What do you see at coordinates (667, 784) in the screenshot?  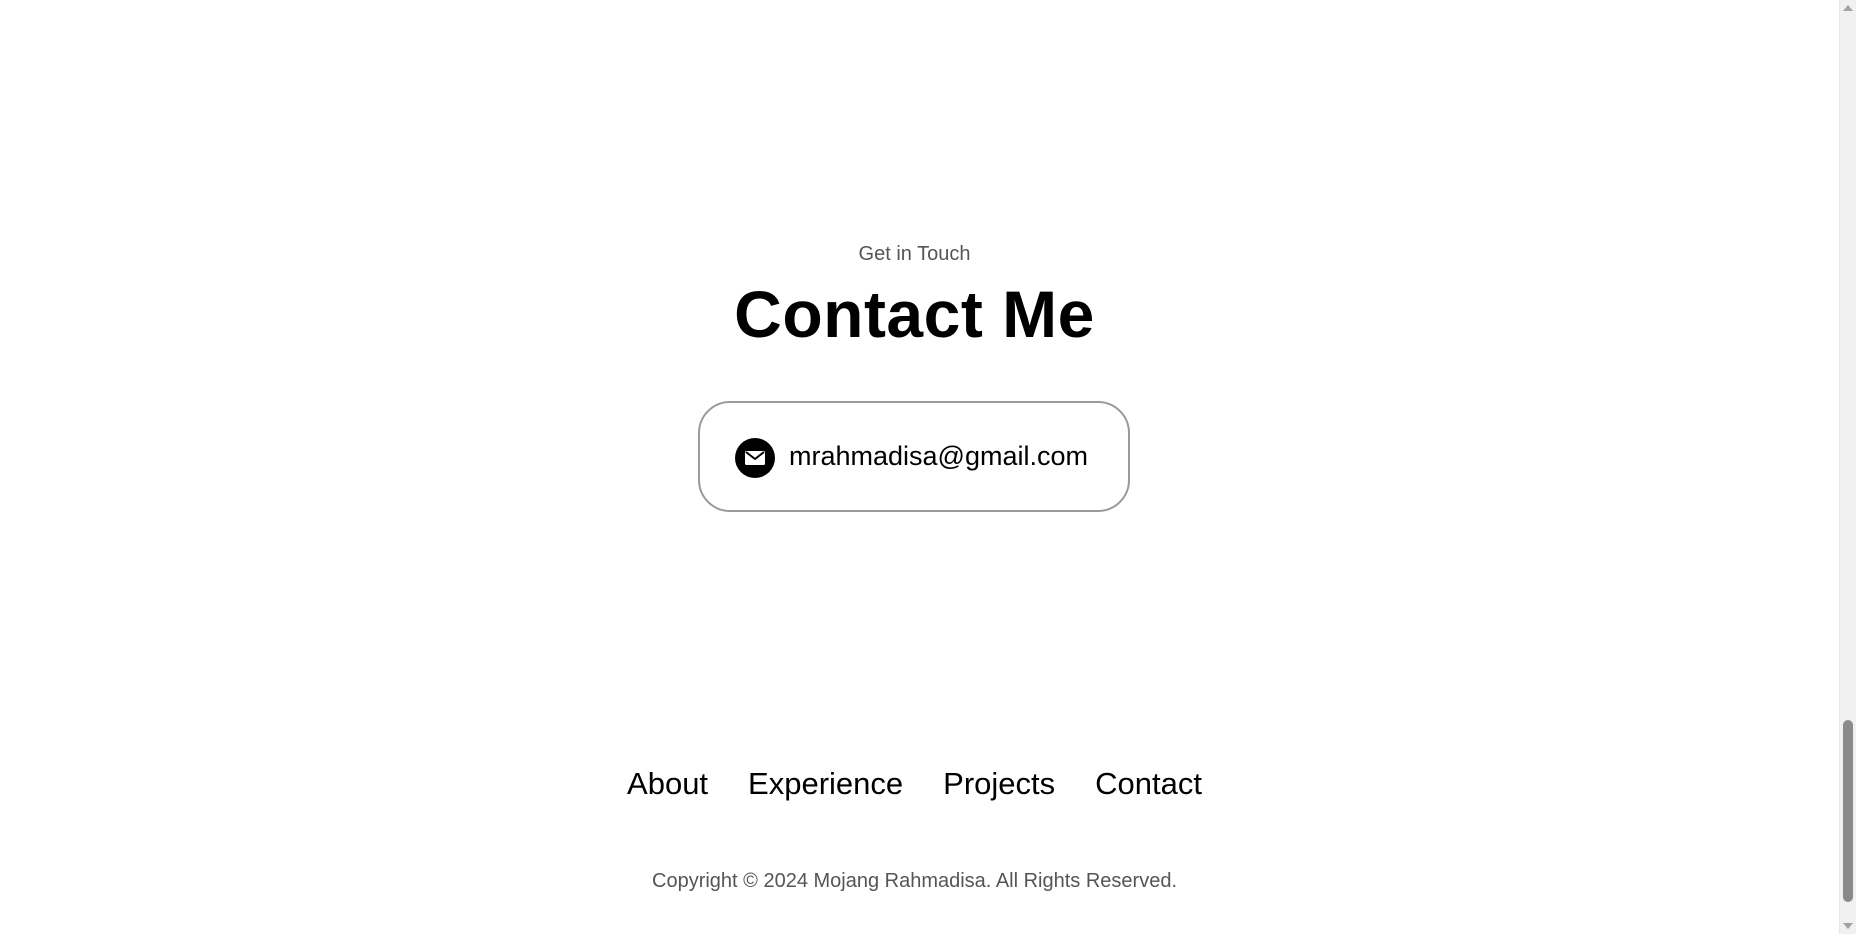 I see `footer-link-about: About` at bounding box center [667, 784].